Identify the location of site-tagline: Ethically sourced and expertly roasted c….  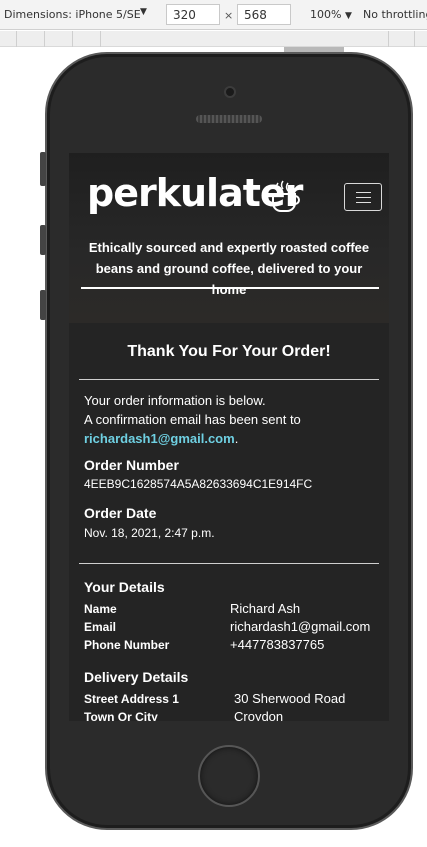
(229, 268).